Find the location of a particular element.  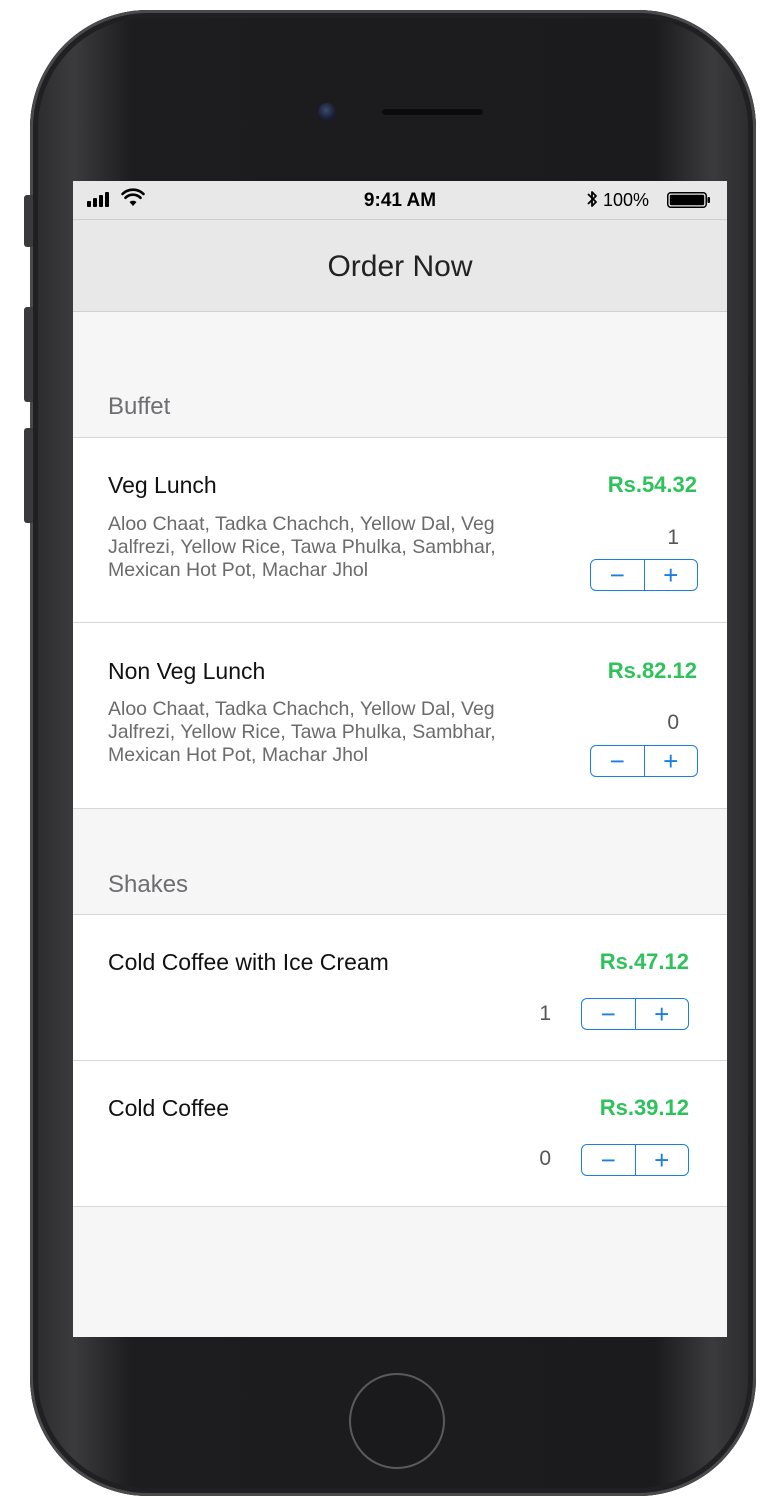

menu-item-cold-coffee: Cold Coffee Rs.39.12 0 − + is located at coordinates (400, 1133).